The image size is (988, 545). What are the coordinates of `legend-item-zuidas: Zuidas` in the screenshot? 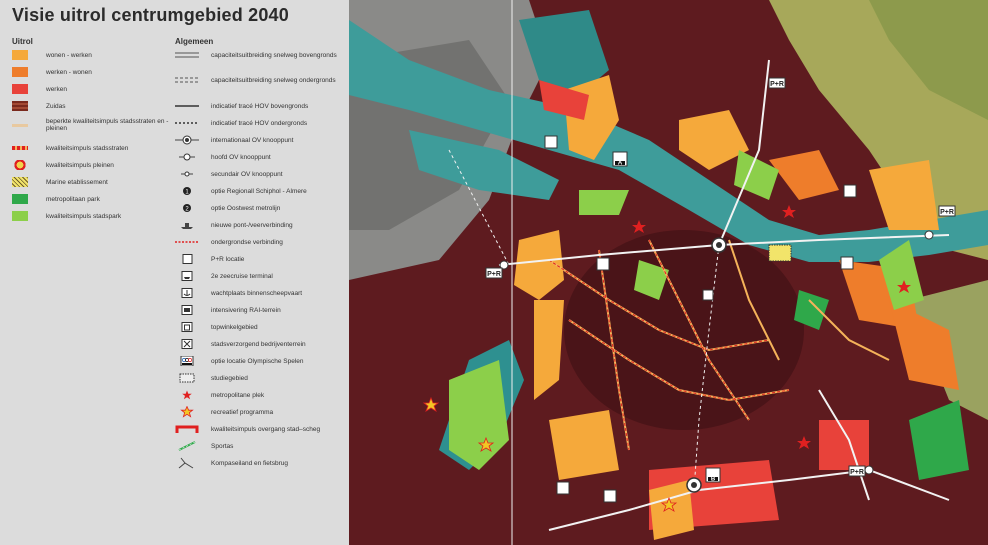 It's located at (95, 106).